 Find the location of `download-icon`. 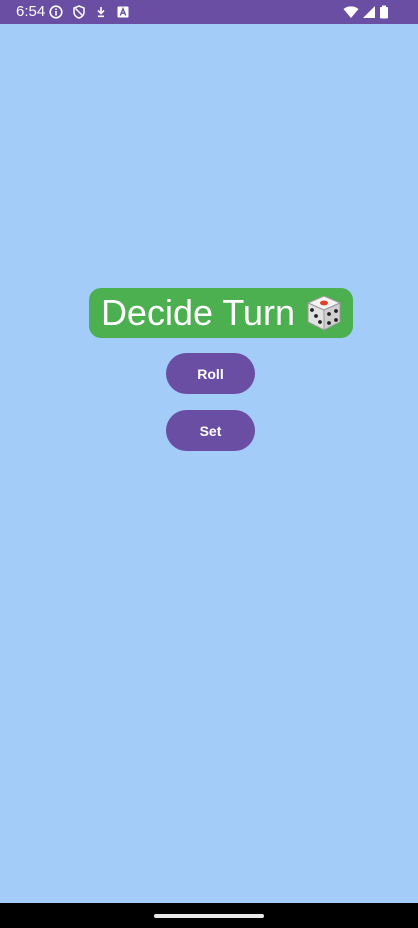

download-icon is located at coordinates (101, 12).